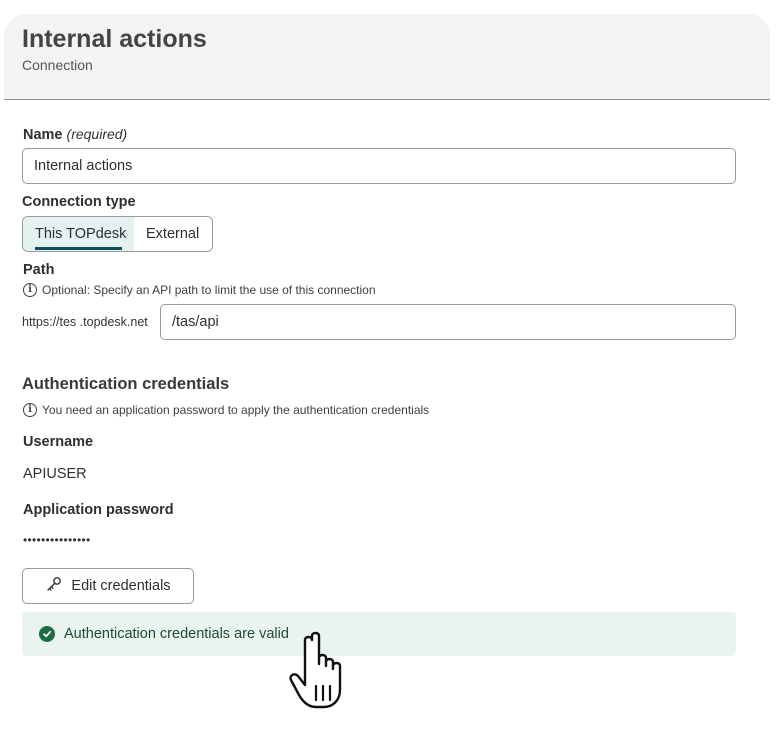 The image size is (780, 748). Describe the element at coordinates (379, 166) in the screenshot. I see `name-input: Internal actions` at that location.